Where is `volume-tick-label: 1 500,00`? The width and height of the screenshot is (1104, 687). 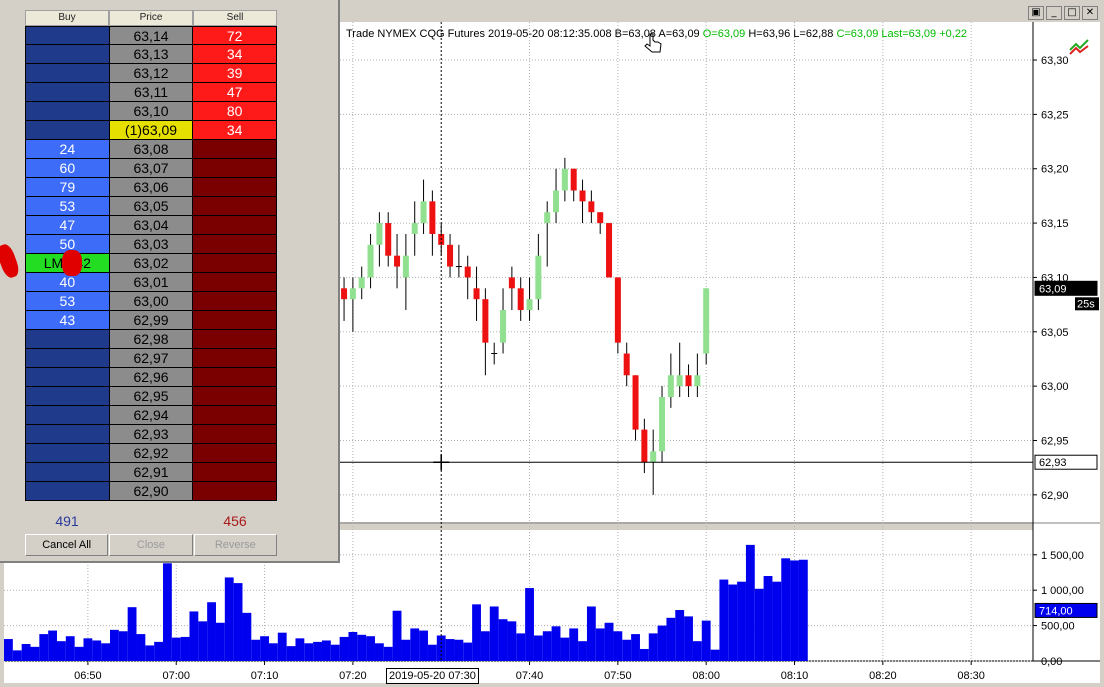 volume-tick-label: 1 500,00 is located at coordinates (1062, 556).